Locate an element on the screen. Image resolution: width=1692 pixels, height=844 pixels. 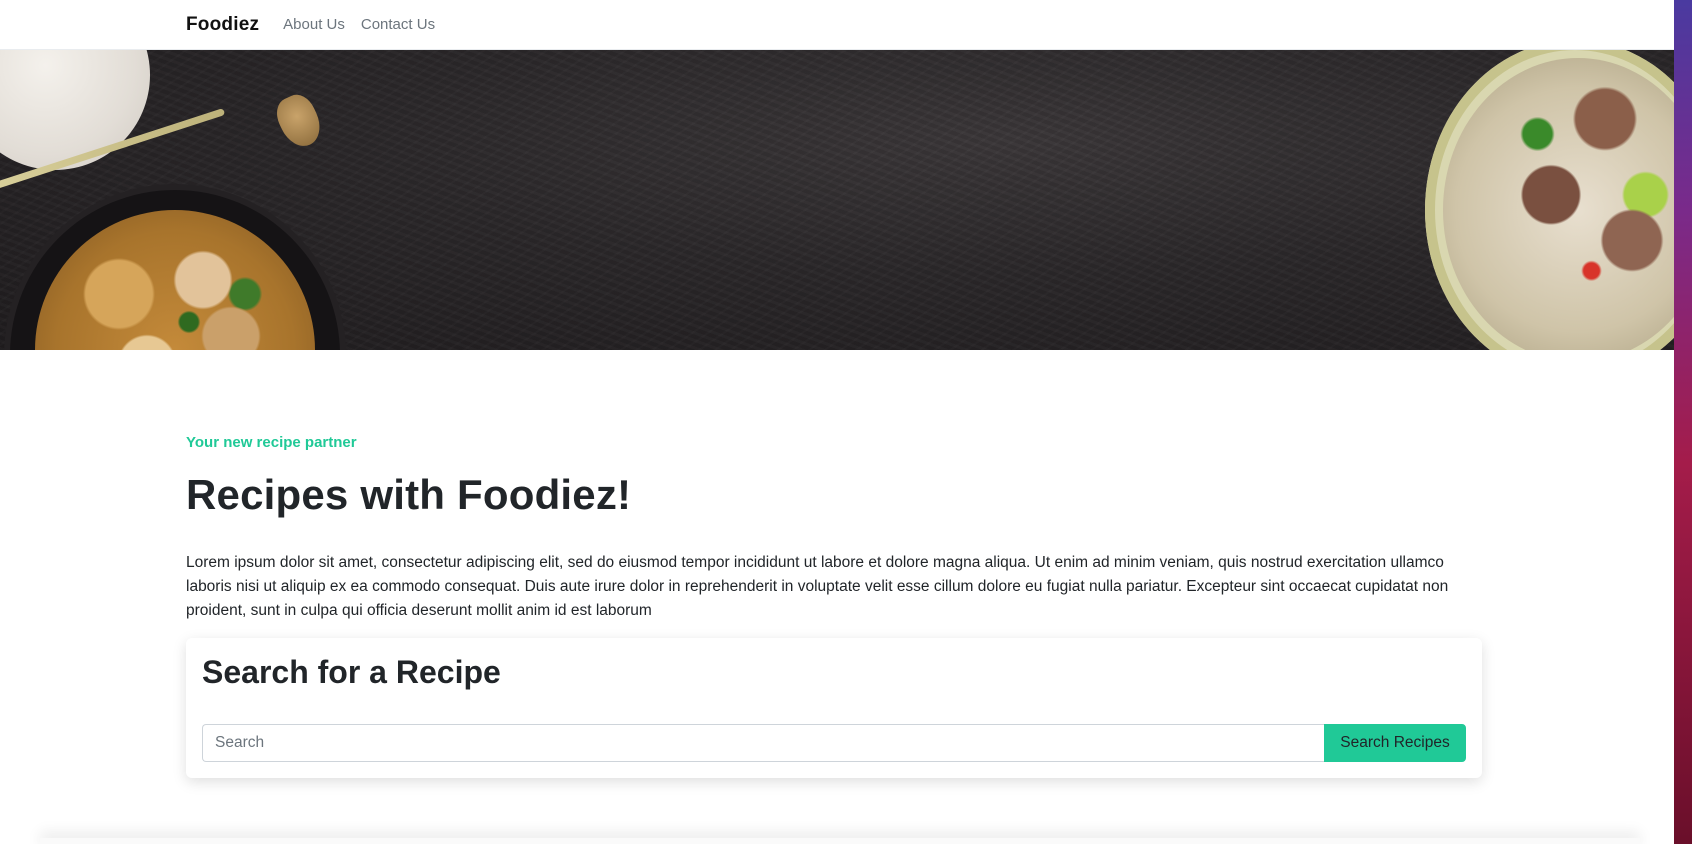
brand-logo-link: Foodiez is located at coordinates (222, 25).